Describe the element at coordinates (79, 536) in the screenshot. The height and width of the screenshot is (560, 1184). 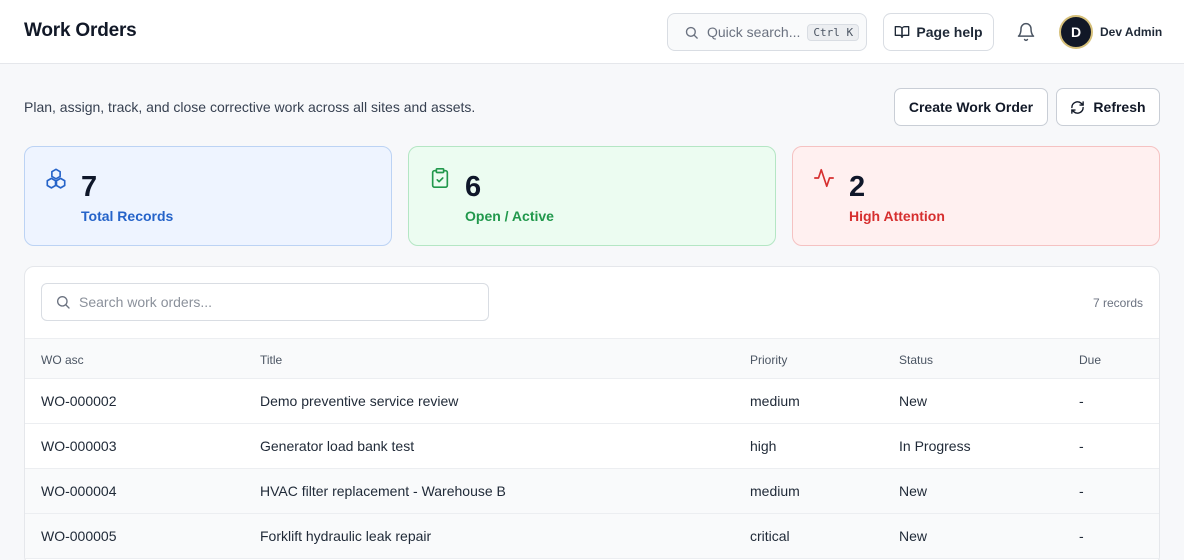
I see `cell-wo: WO-000005` at that location.